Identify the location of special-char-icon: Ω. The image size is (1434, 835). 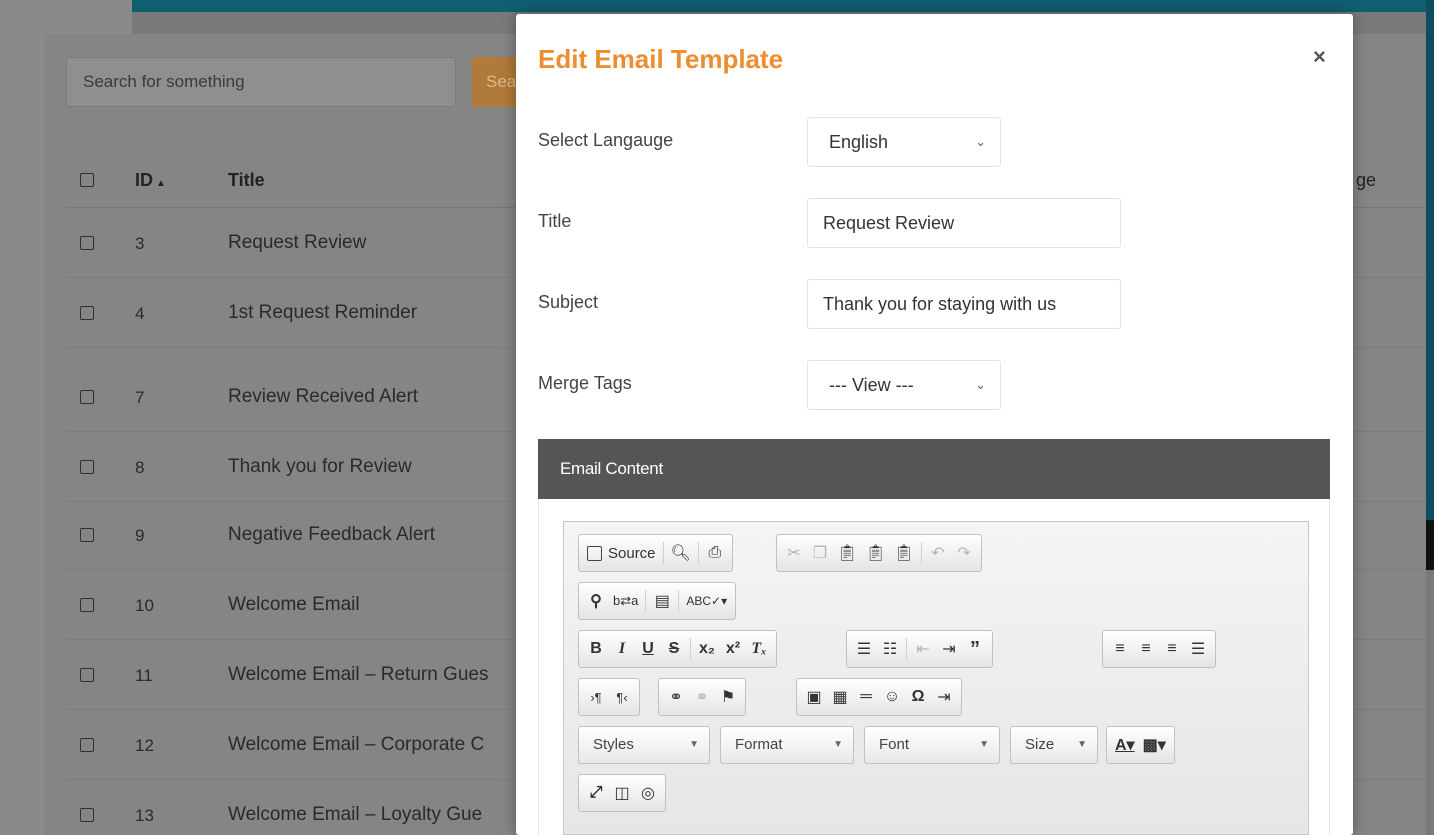
(918, 697).